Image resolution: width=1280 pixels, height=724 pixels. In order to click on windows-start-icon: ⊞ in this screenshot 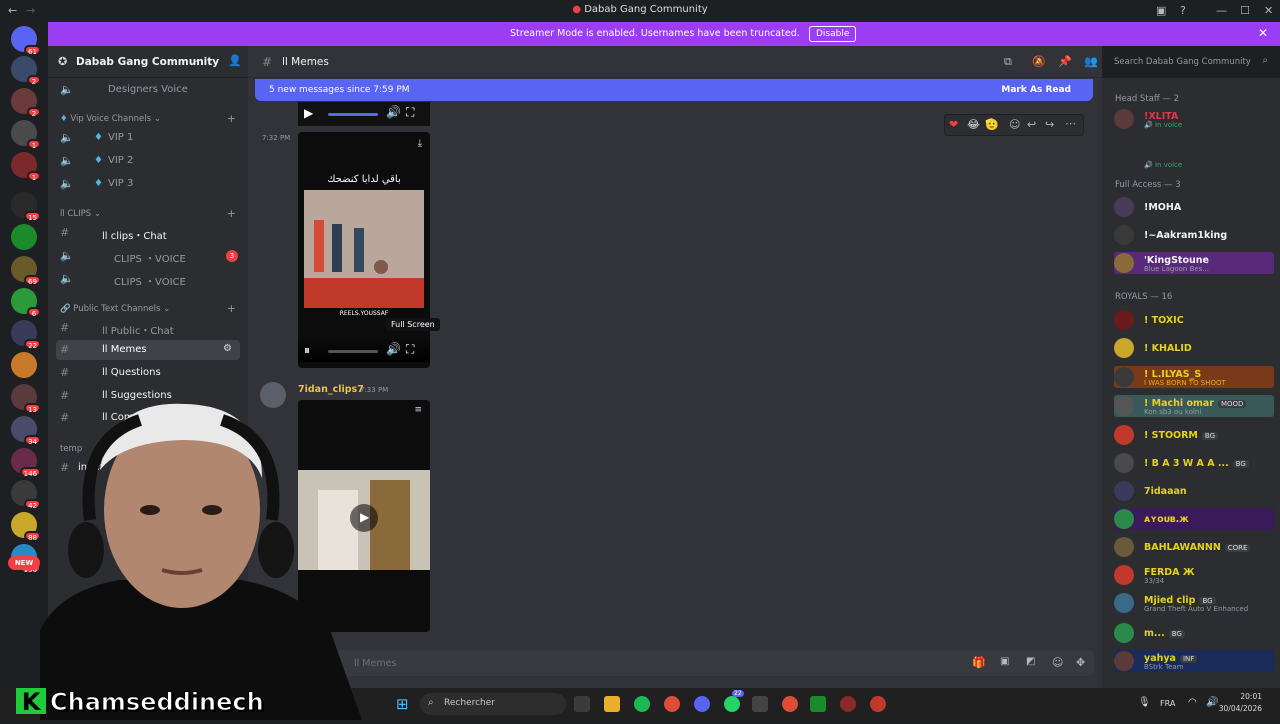, I will do `click(402, 704)`.